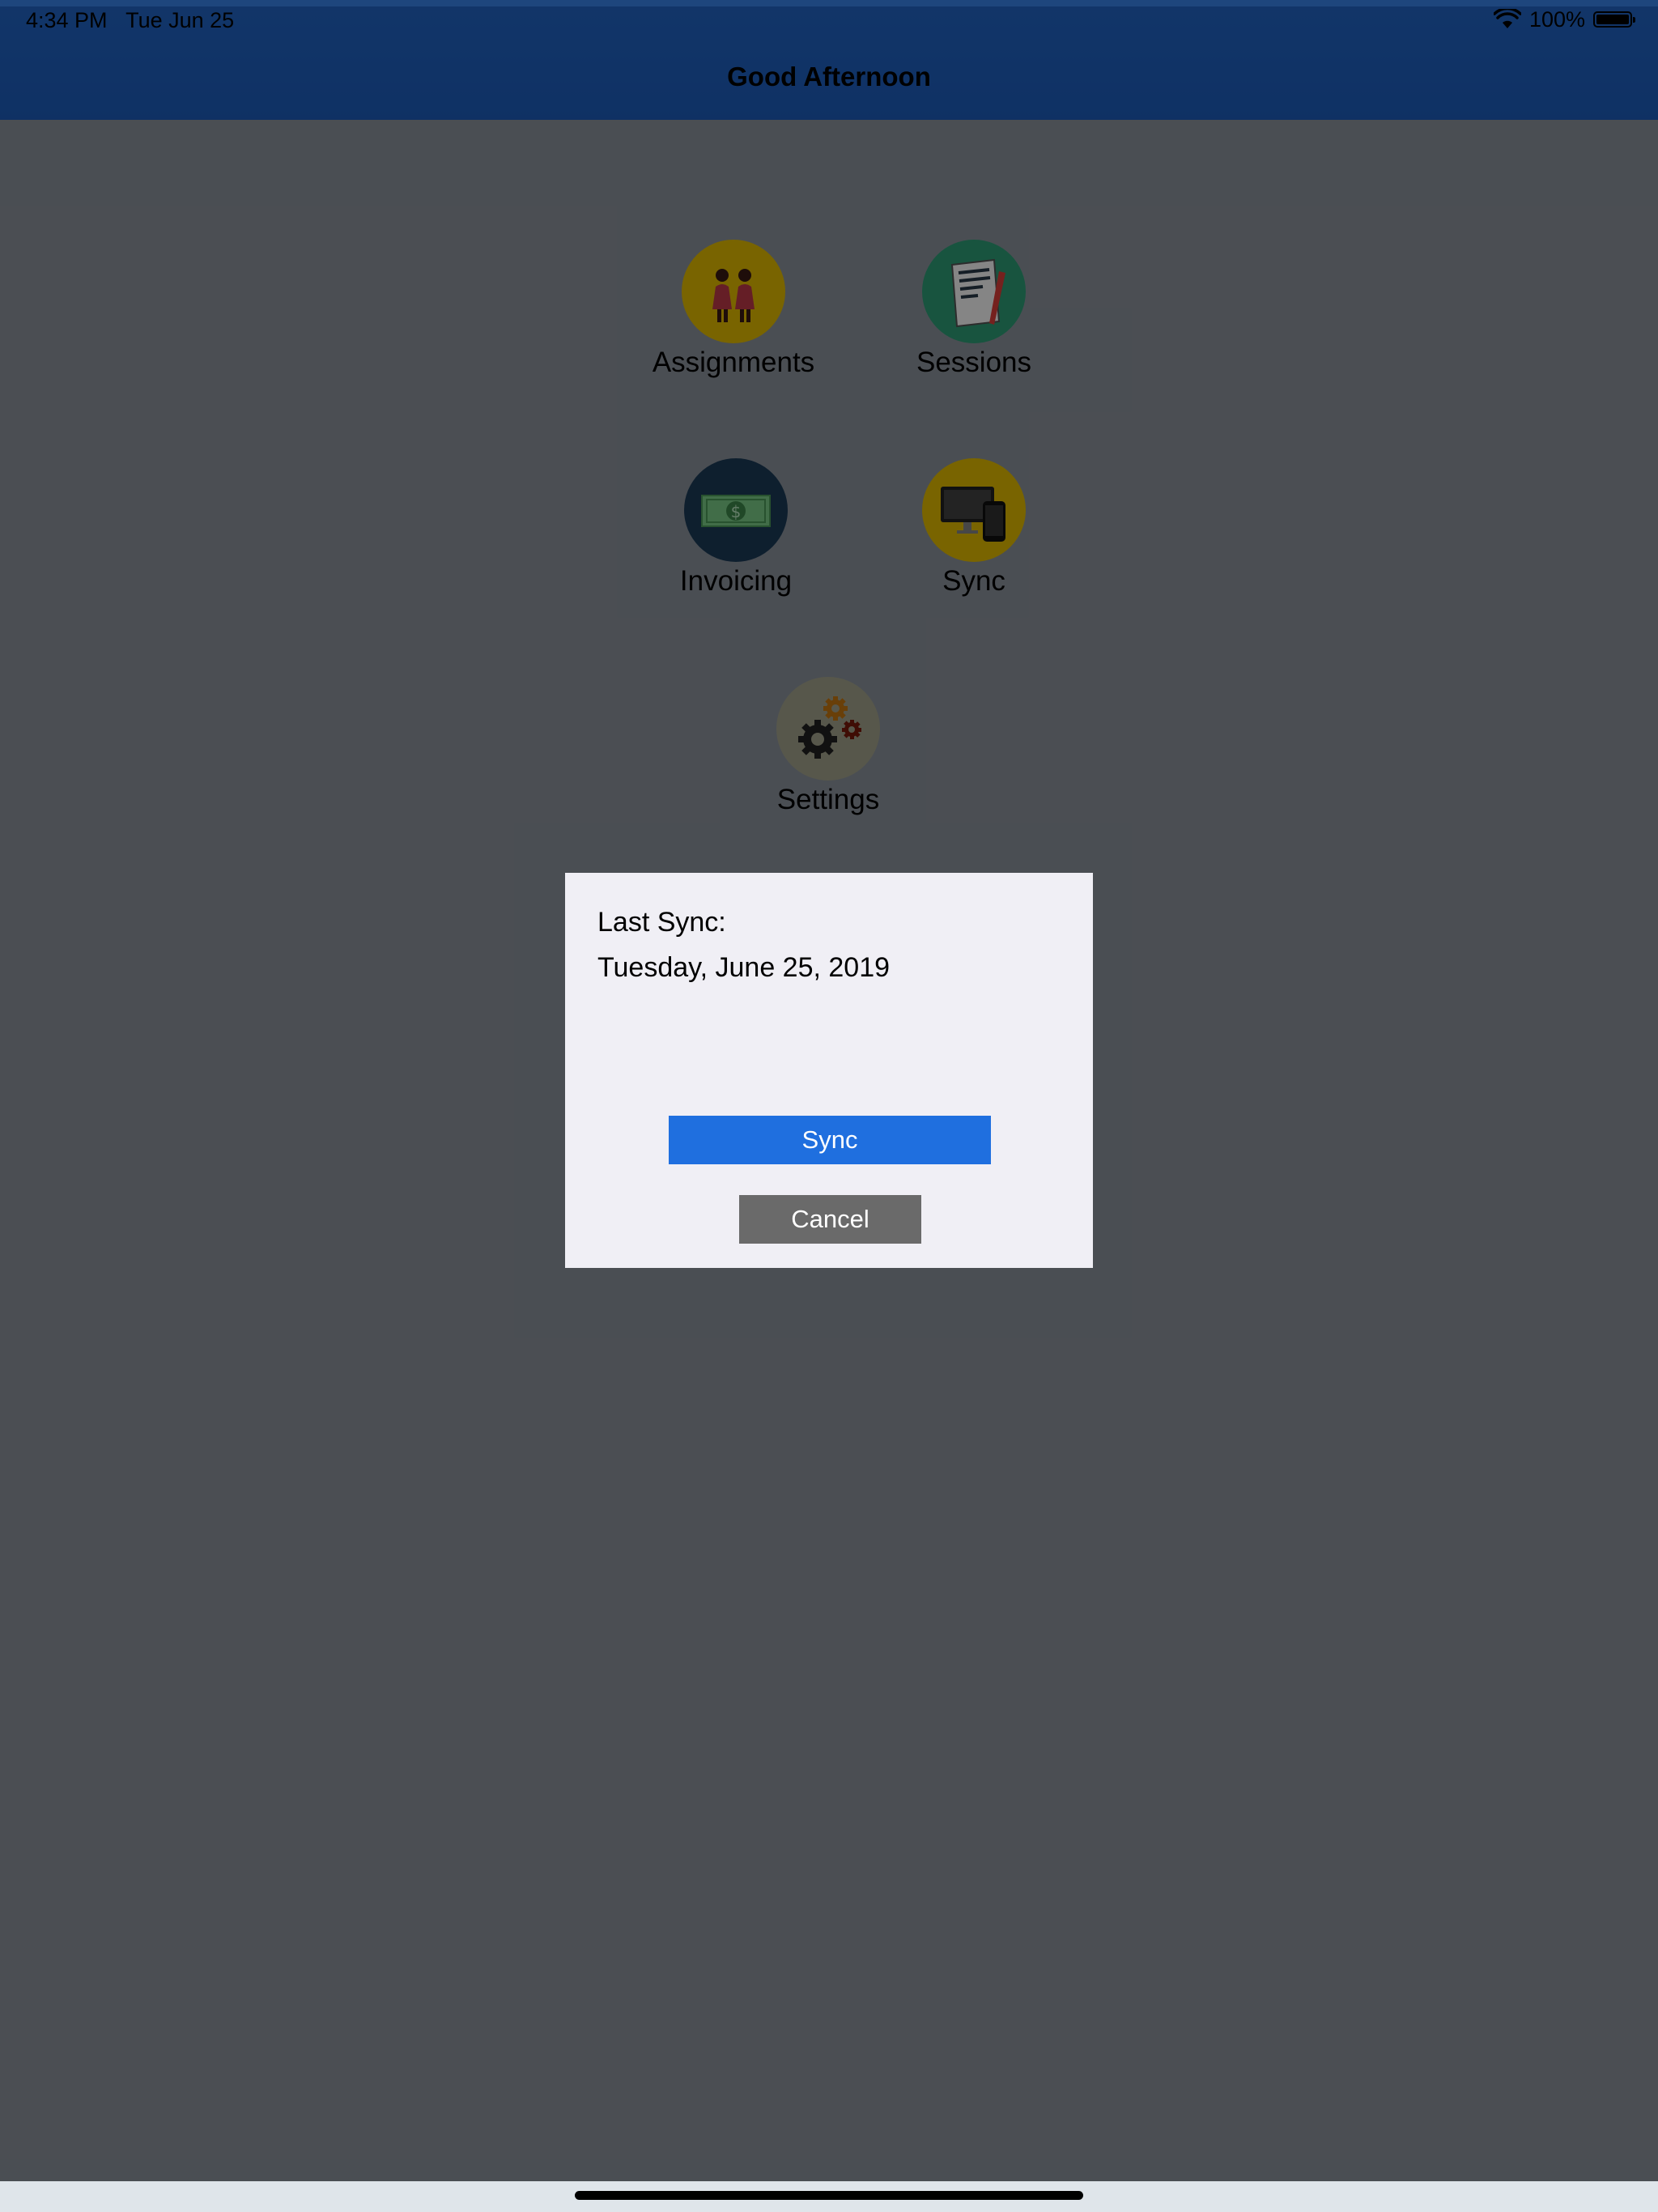  I want to click on cancel-button: Cancel, so click(830, 1220).